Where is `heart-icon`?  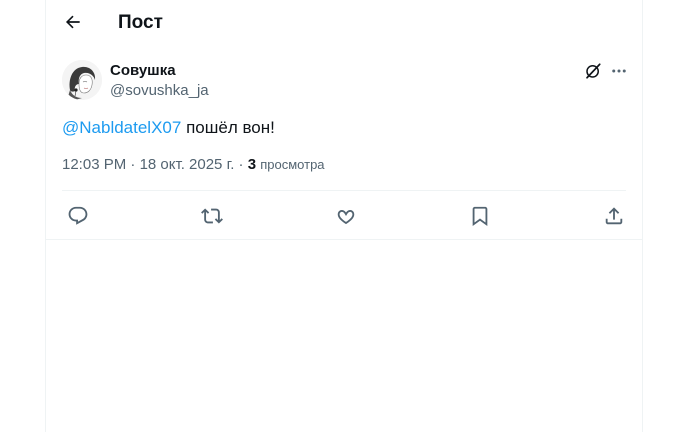
heart-icon is located at coordinates (346, 216).